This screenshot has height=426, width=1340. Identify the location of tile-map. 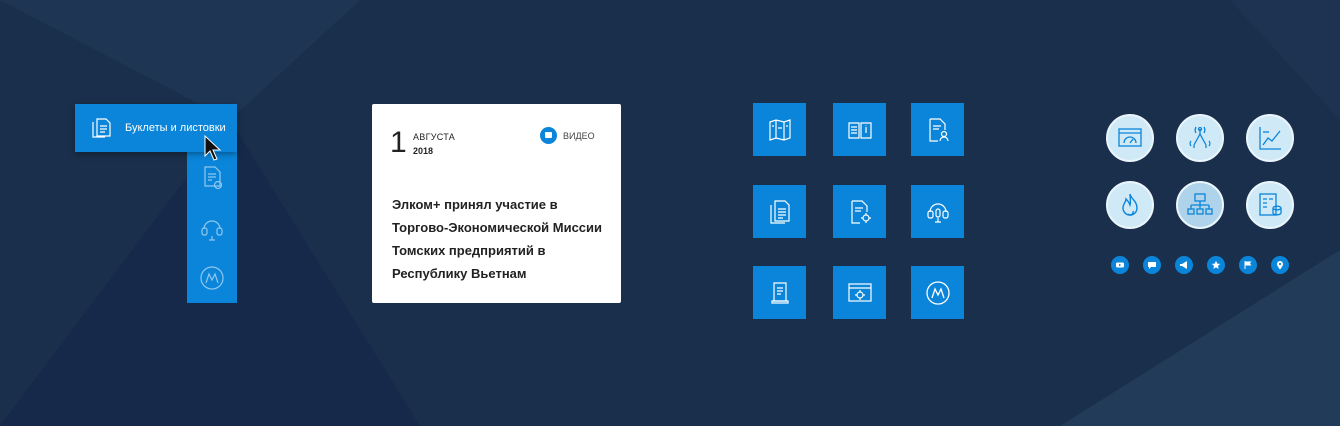
(779, 129).